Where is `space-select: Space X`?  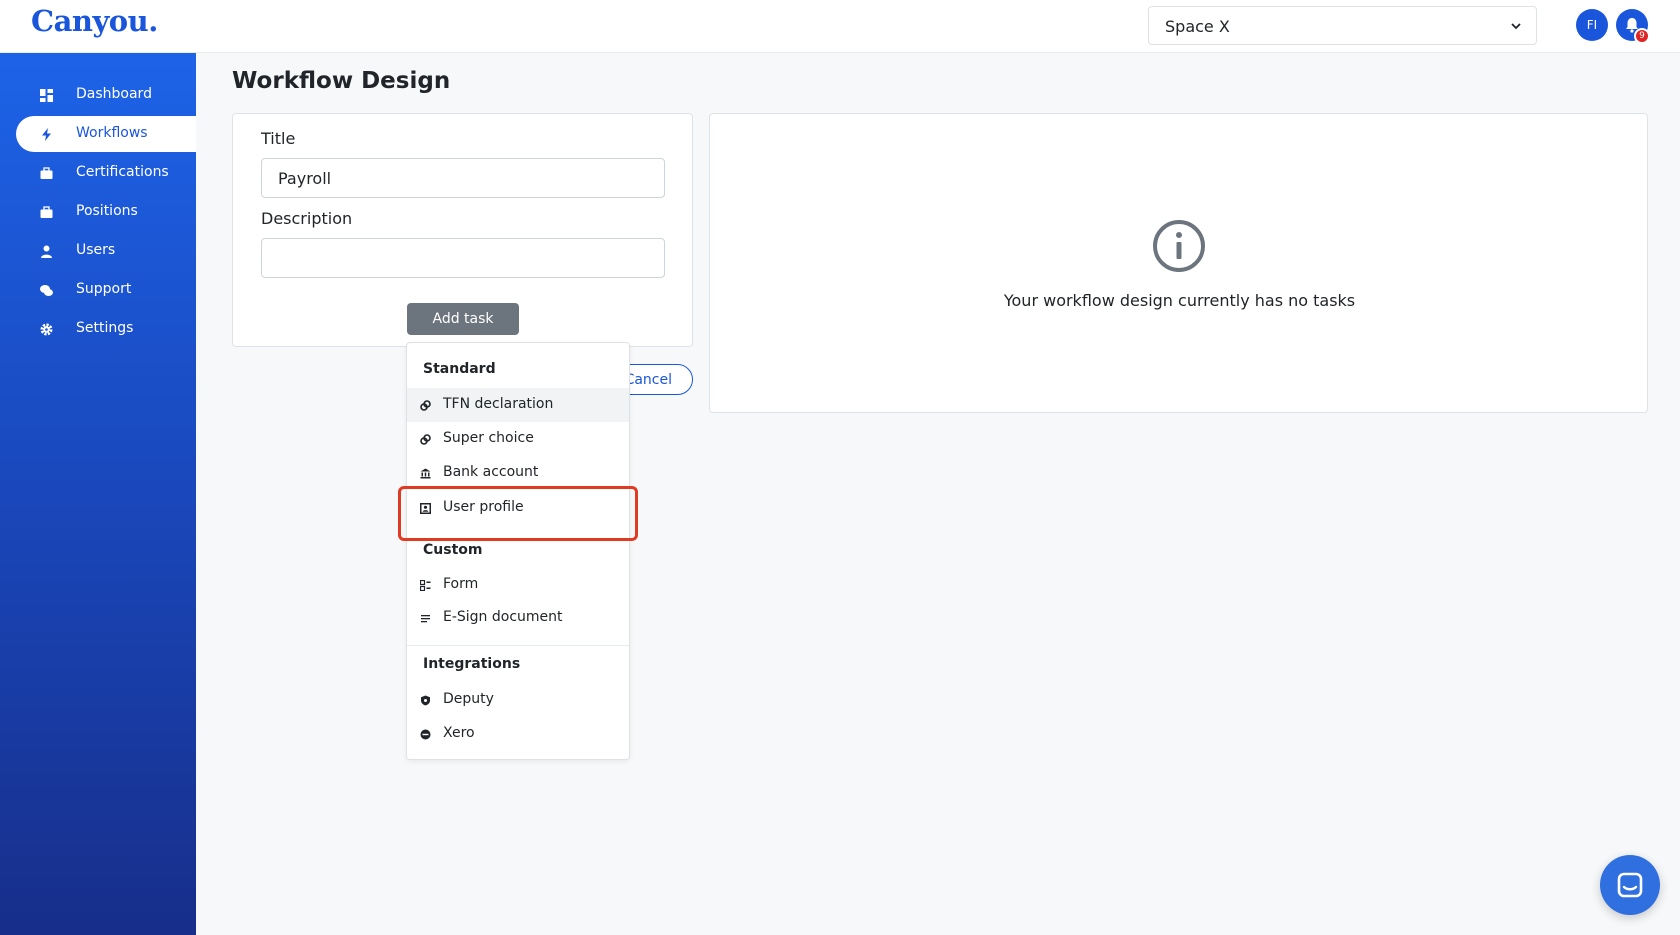 space-select: Space X is located at coordinates (1342, 25).